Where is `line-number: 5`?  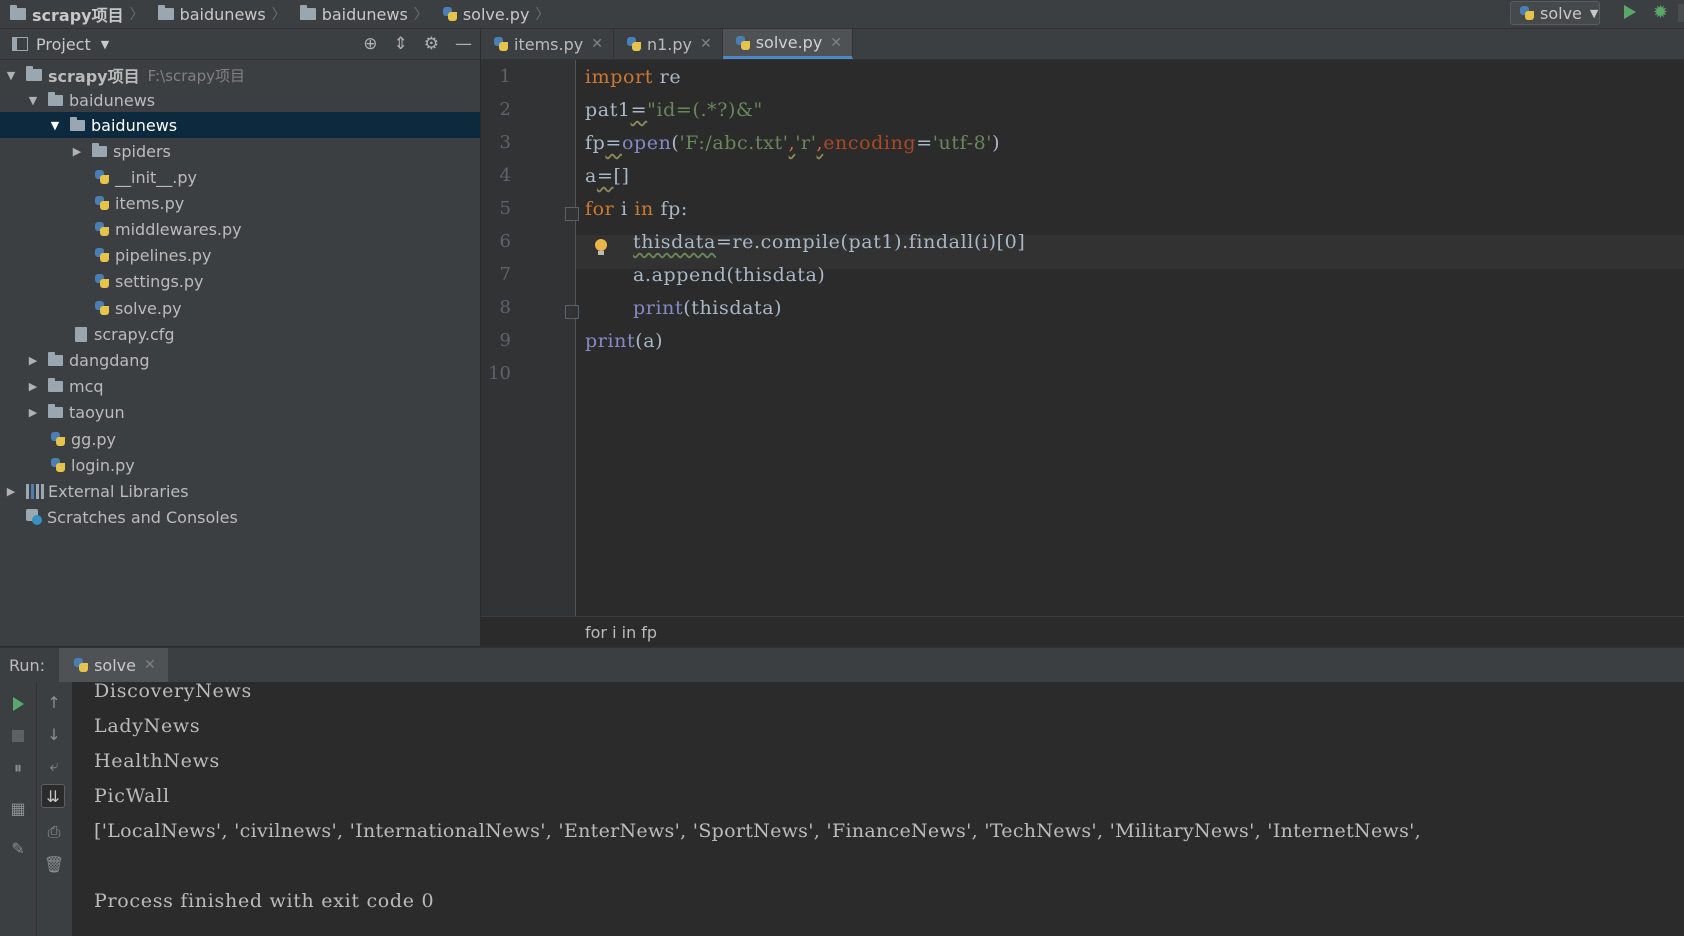 line-number: 5 is located at coordinates (505, 208).